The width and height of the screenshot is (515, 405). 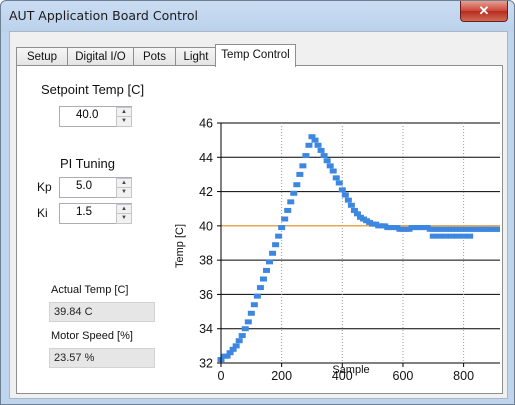 I want to click on setpoint-down-arrow-icon: ▼, so click(x=124, y=121).